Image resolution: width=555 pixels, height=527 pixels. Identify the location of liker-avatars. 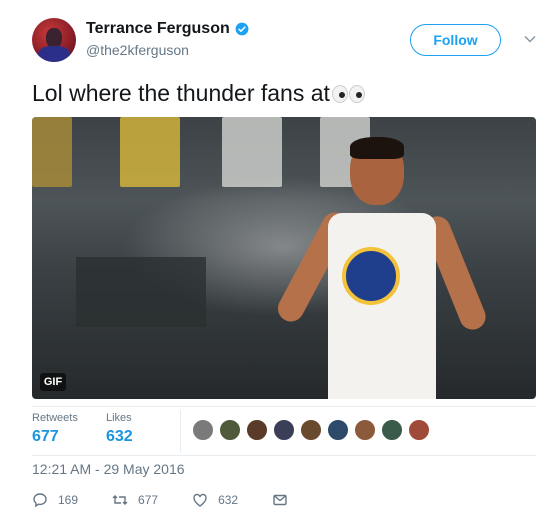
(313, 430).